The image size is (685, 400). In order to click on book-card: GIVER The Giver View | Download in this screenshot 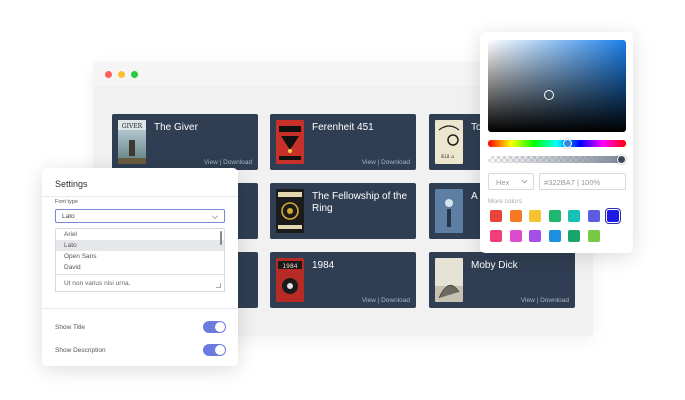, I will do `click(185, 142)`.